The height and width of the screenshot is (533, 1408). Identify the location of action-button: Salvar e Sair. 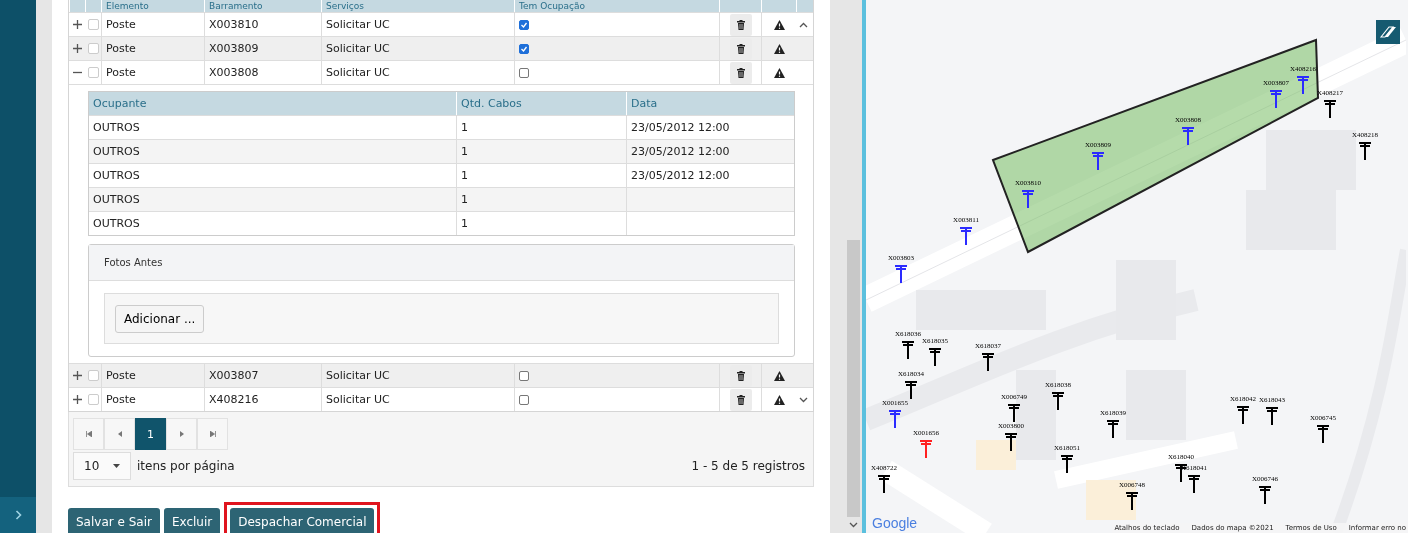
(114, 520).